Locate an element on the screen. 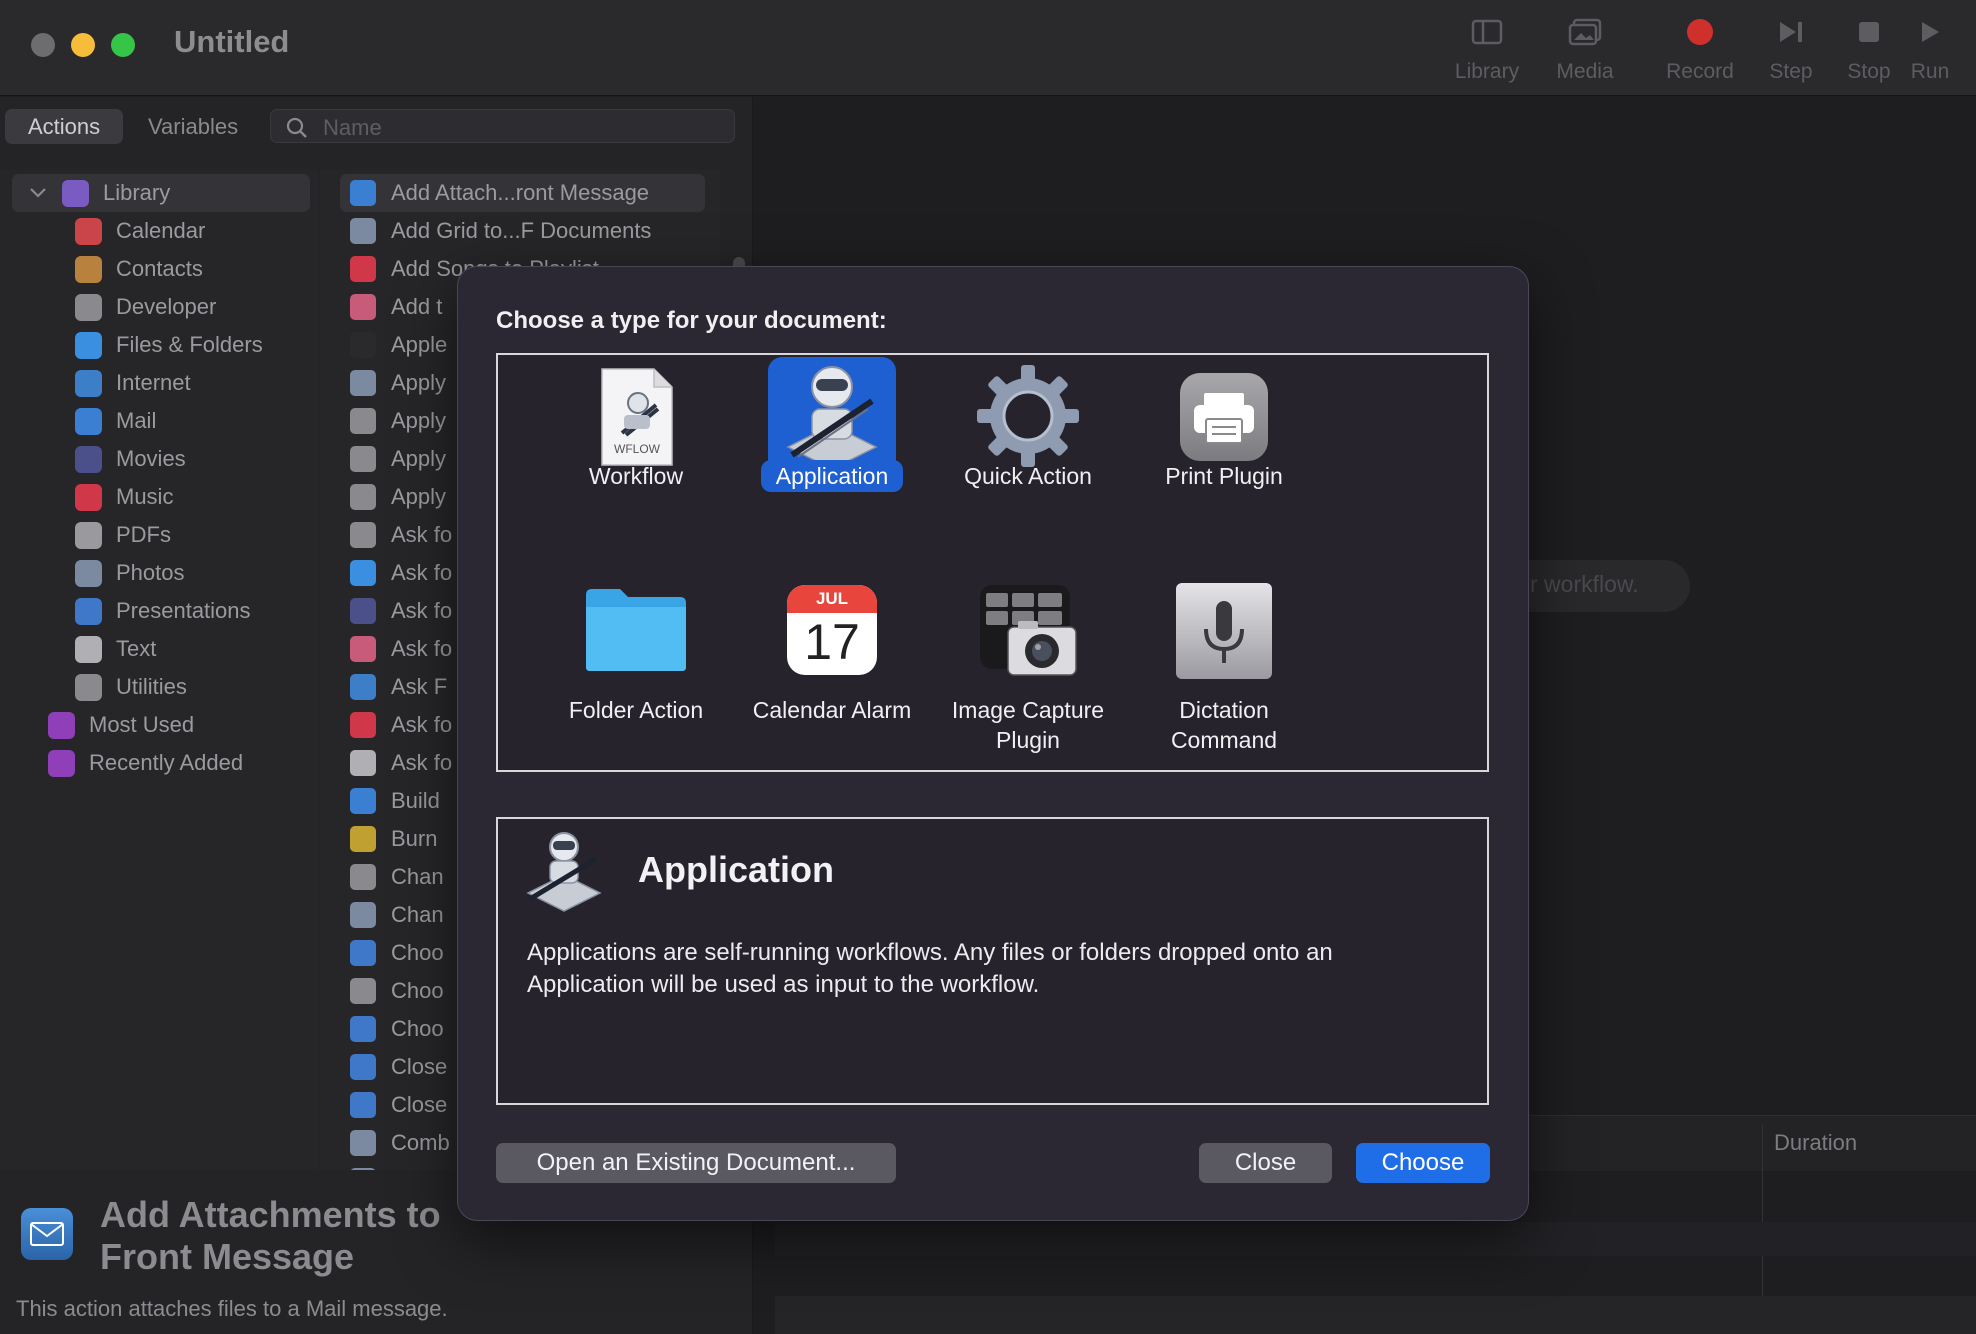 The width and height of the screenshot is (1976, 1334). type-dictation-command-label-text: Dictation Command is located at coordinates (1224, 725).